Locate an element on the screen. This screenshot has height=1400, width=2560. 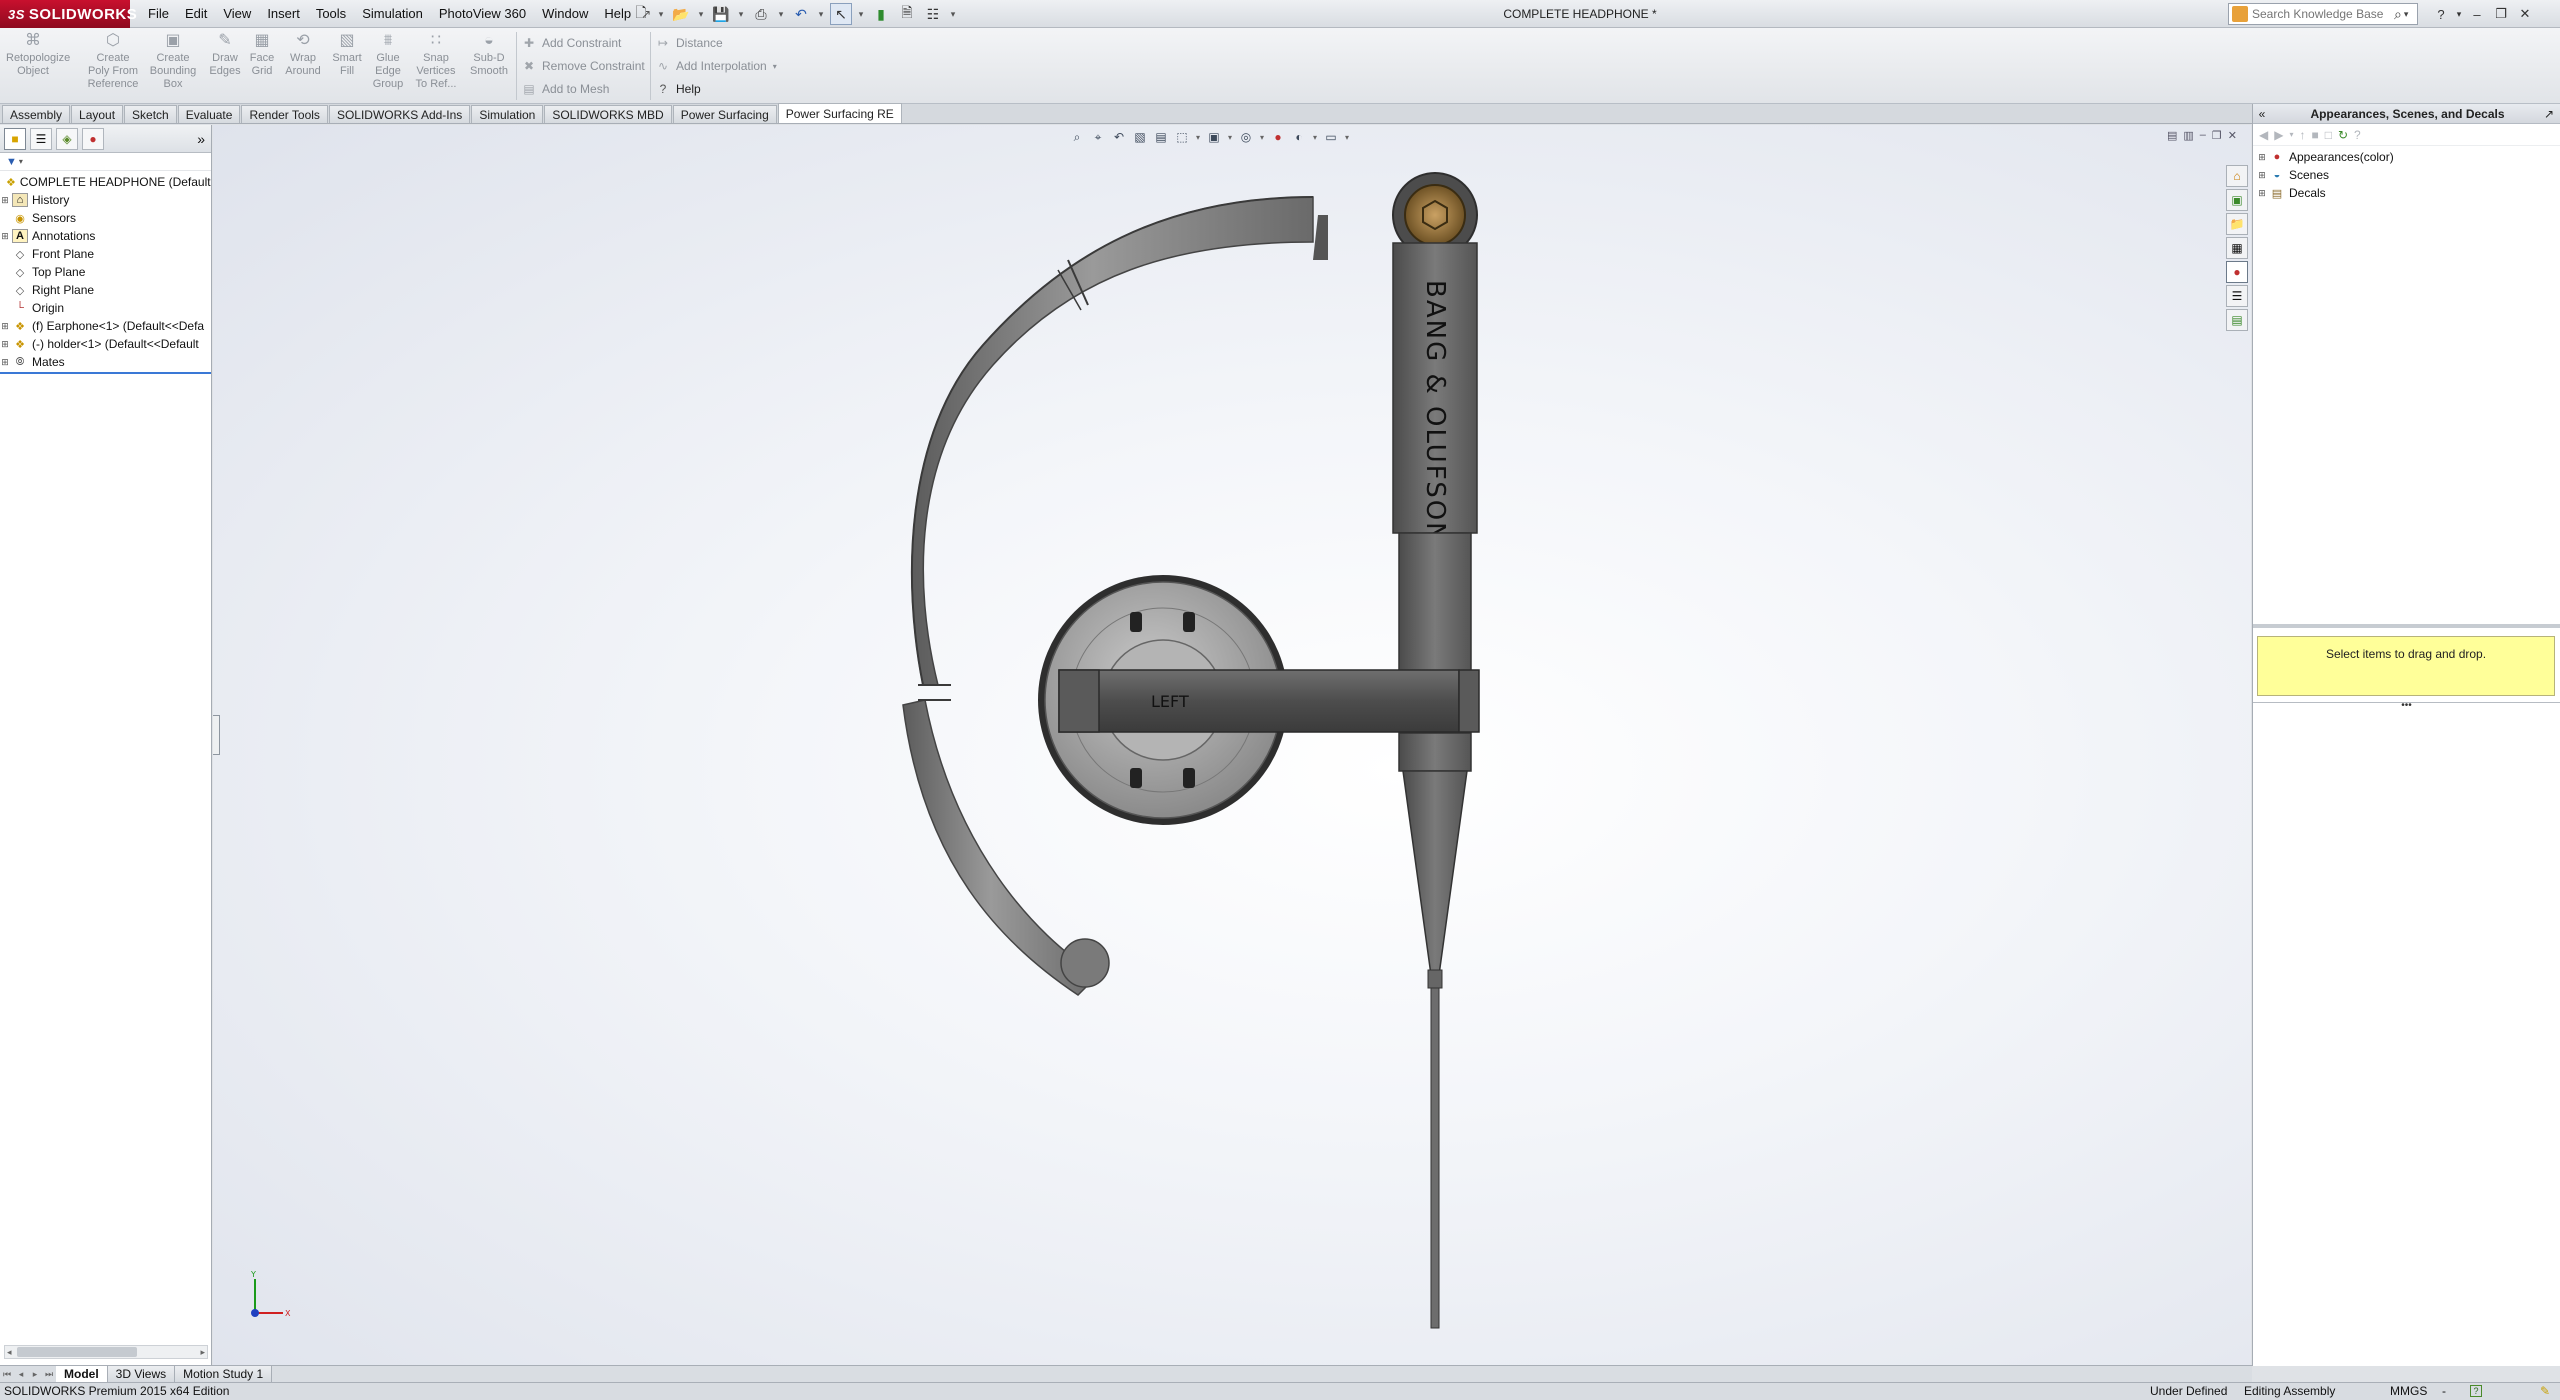
tp-item-scenes: ⊞ ◒ Scenes is located at coordinates (2406, 175).